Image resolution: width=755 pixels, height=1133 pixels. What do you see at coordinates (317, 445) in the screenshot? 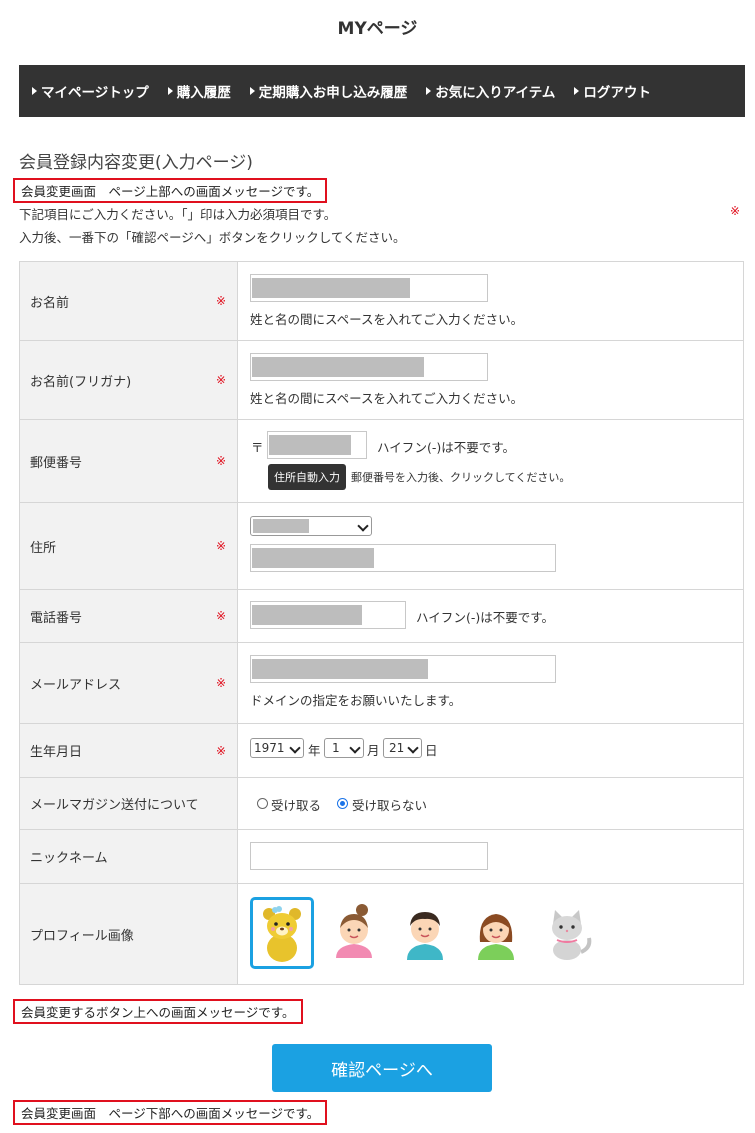
I see `zip-input` at bounding box center [317, 445].